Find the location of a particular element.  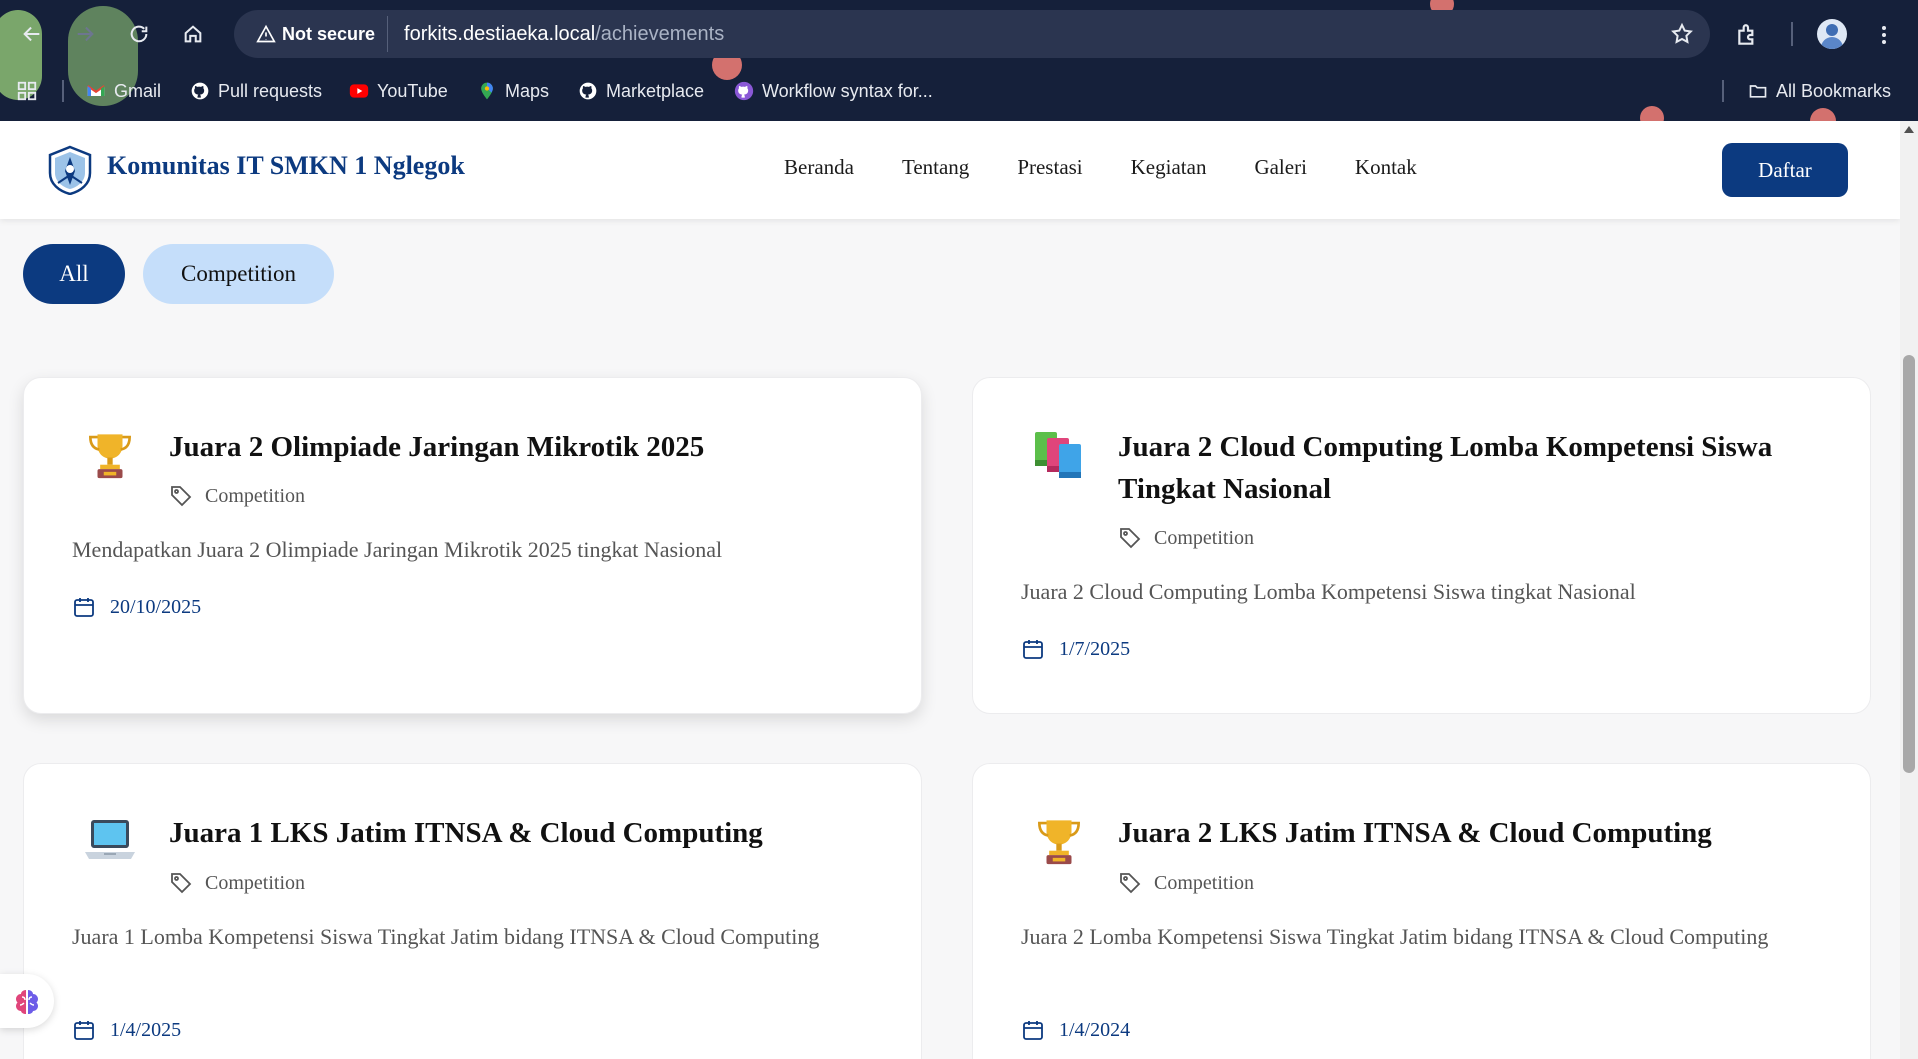

all-bookmarks-label: All Bookmarks is located at coordinates (1834, 90).